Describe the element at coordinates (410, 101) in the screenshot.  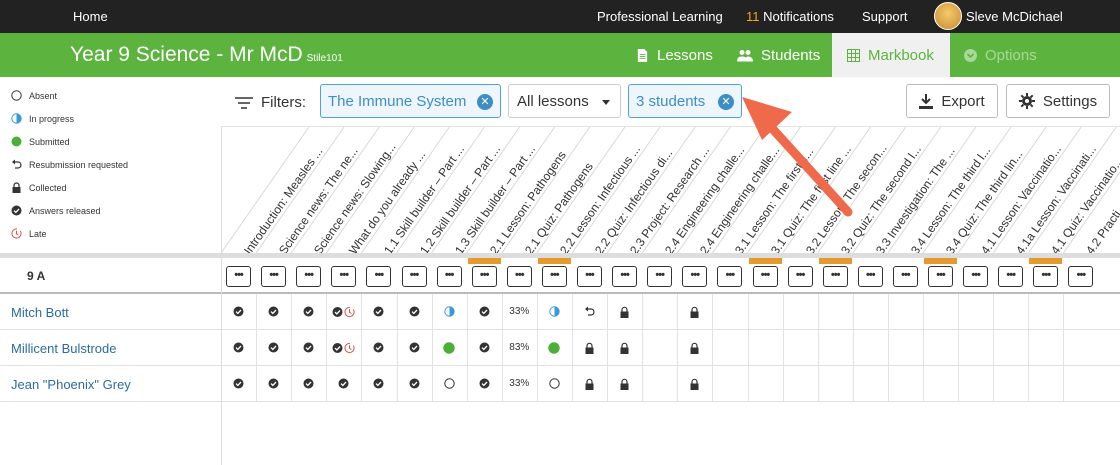
I see `topic-filter-chip: The Immune System ✕` at that location.